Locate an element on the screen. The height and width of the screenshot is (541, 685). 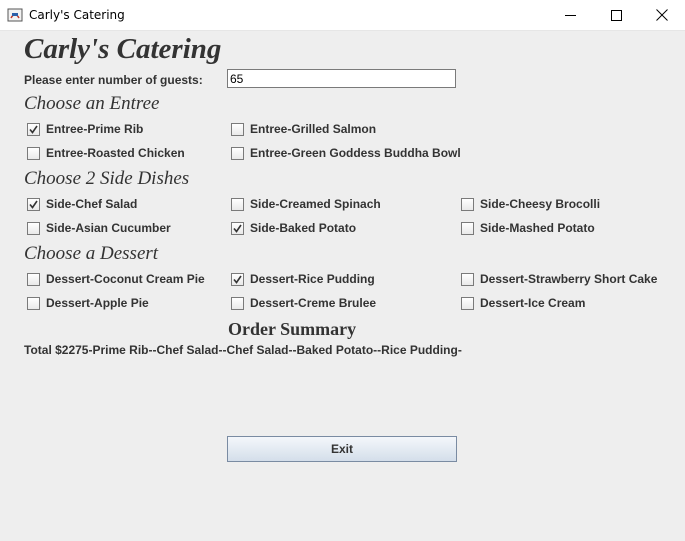
window-title: Carly's Catering is located at coordinates (77, 15).